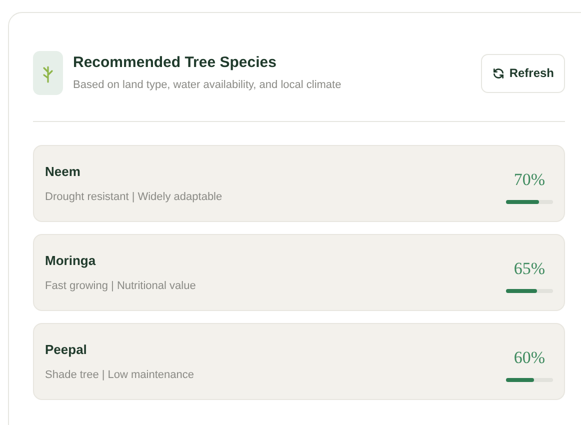 This screenshot has width=581, height=425. I want to click on refresh-icon, so click(499, 73).